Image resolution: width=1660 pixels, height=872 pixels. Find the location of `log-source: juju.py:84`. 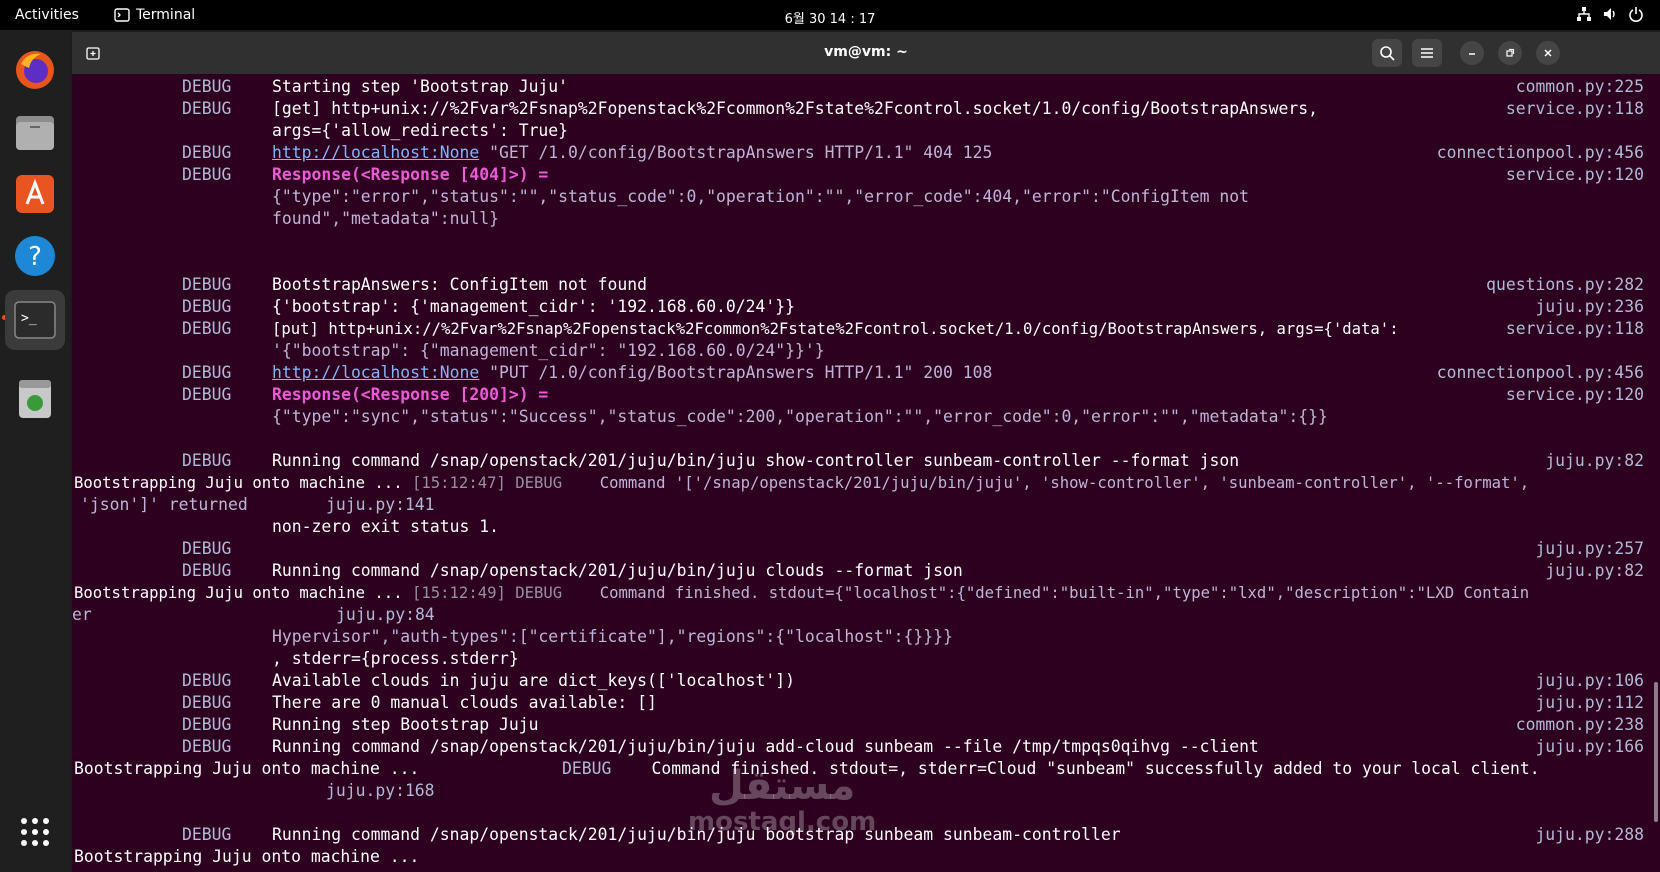

log-source: juju.py:84 is located at coordinates (385, 614).